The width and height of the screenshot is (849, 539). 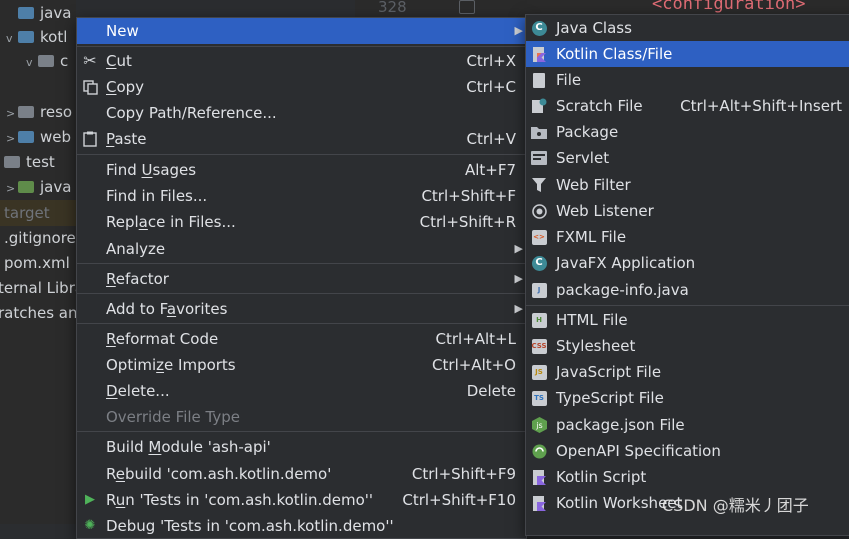 I want to click on menu-item-analyze: Analyze ▶, so click(x=301, y=249).